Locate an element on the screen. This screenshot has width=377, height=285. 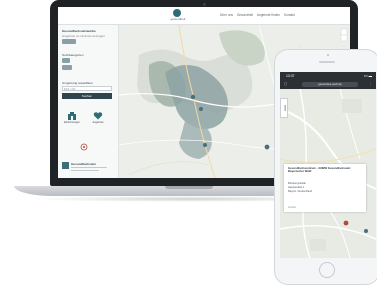
tile-offers: Angebote is located at coordinates (98, 119).